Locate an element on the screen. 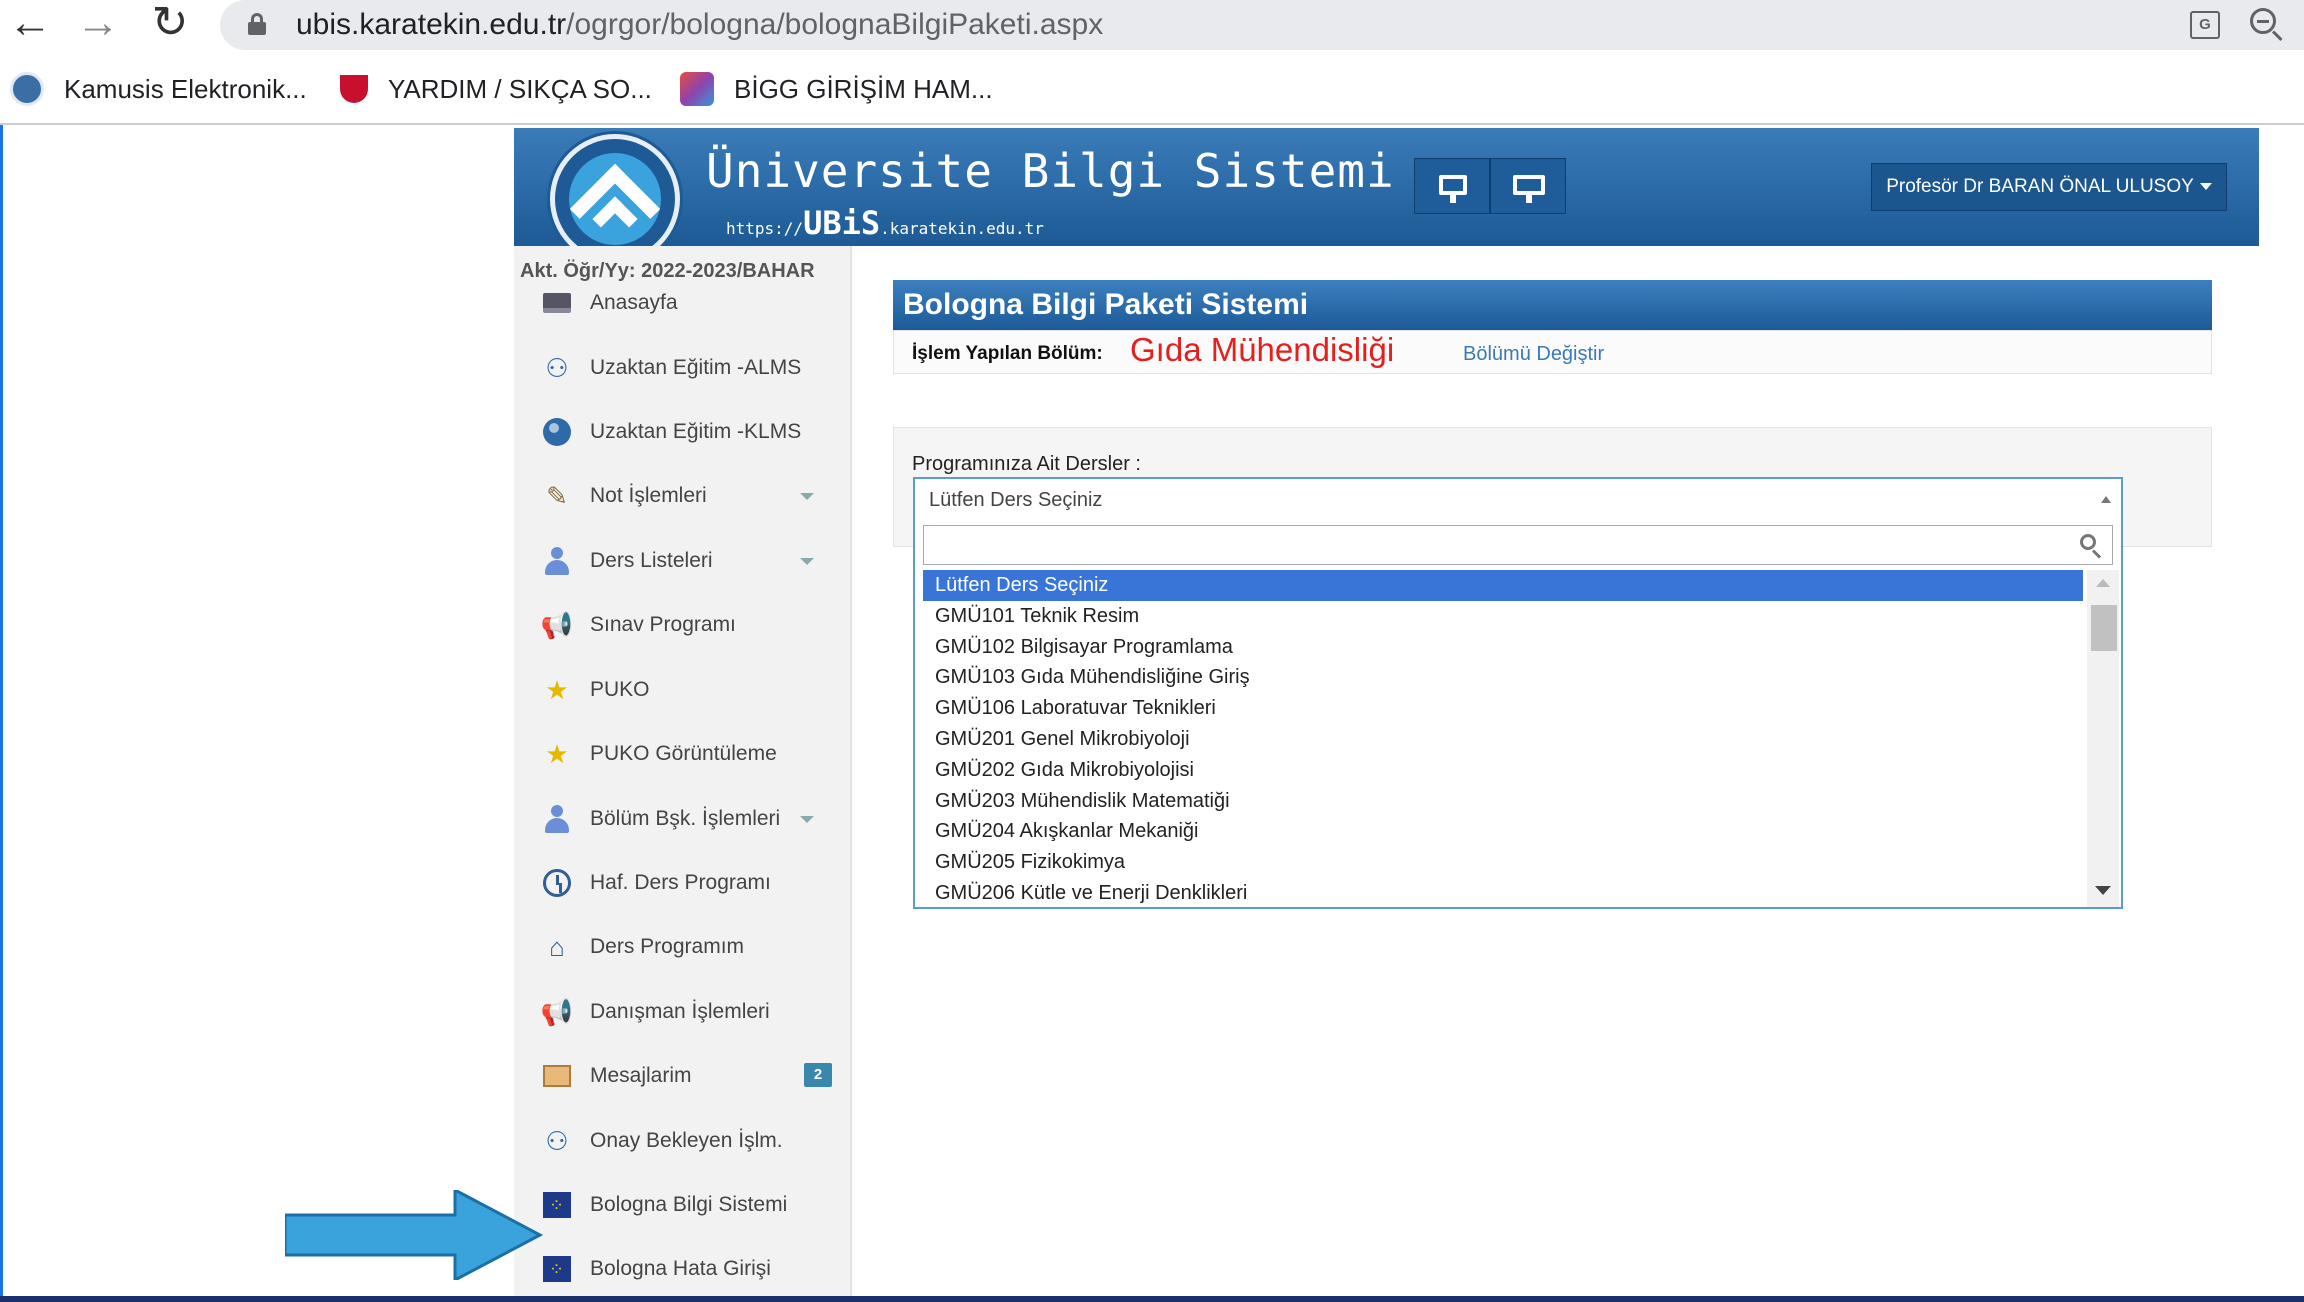 This screenshot has width=2304, height=1302. globe-icon is located at coordinates (557, 432).